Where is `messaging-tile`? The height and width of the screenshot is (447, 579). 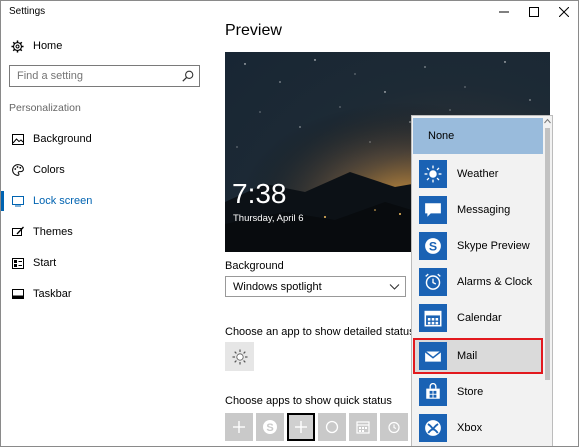
messaging-tile is located at coordinates (433, 210).